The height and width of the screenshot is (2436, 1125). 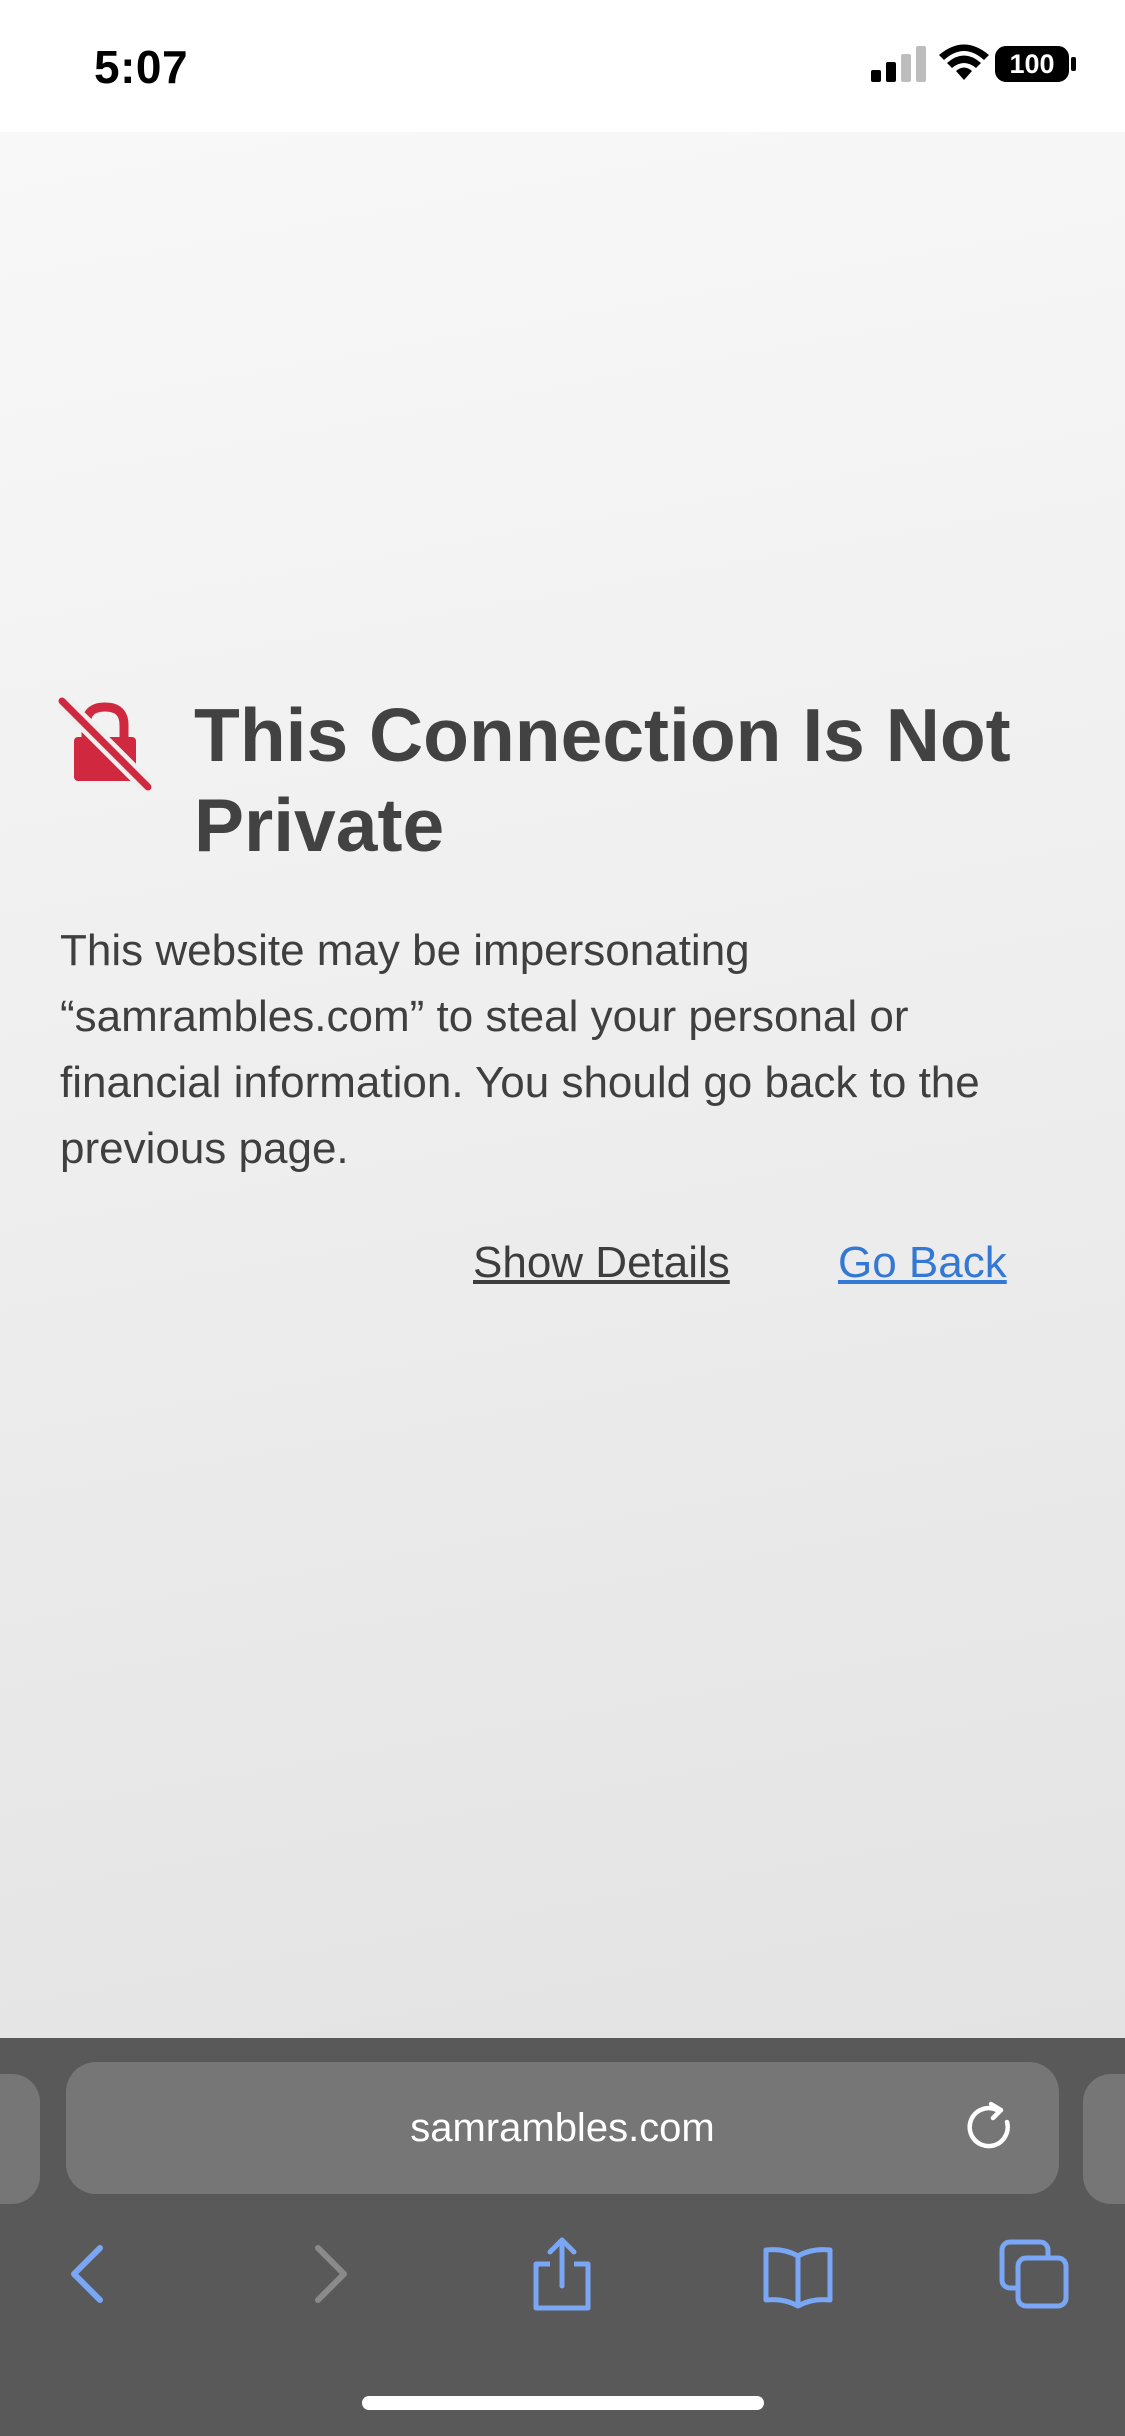 What do you see at coordinates (141, 67) in the screenshot?
I see `status-time: 5:07` at bounding box center [141, 67].